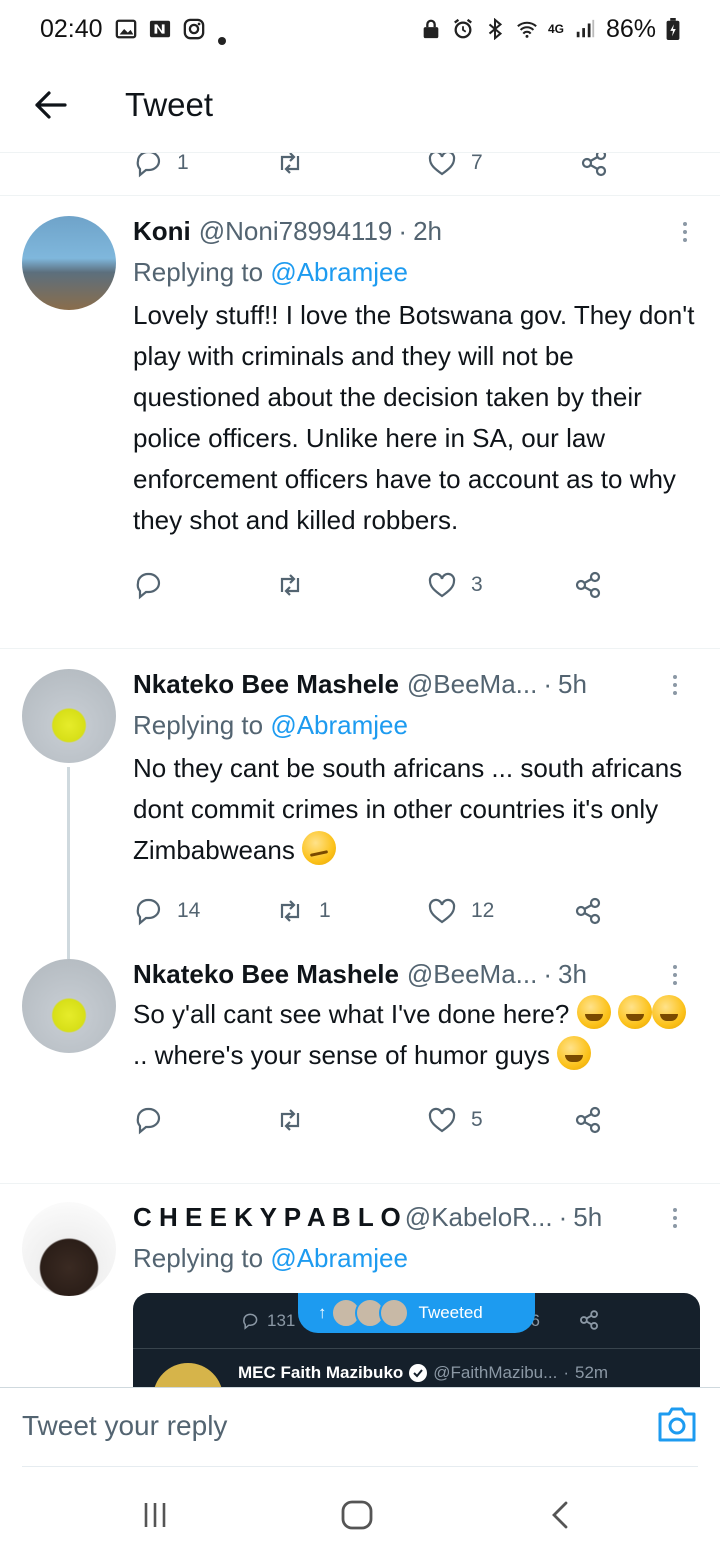 This screenshot has height=1560, width=720. What do you see at coordinates (183, 163) in the screenshot?
I see `reply-count: 1` at bounding box center [183, 163].